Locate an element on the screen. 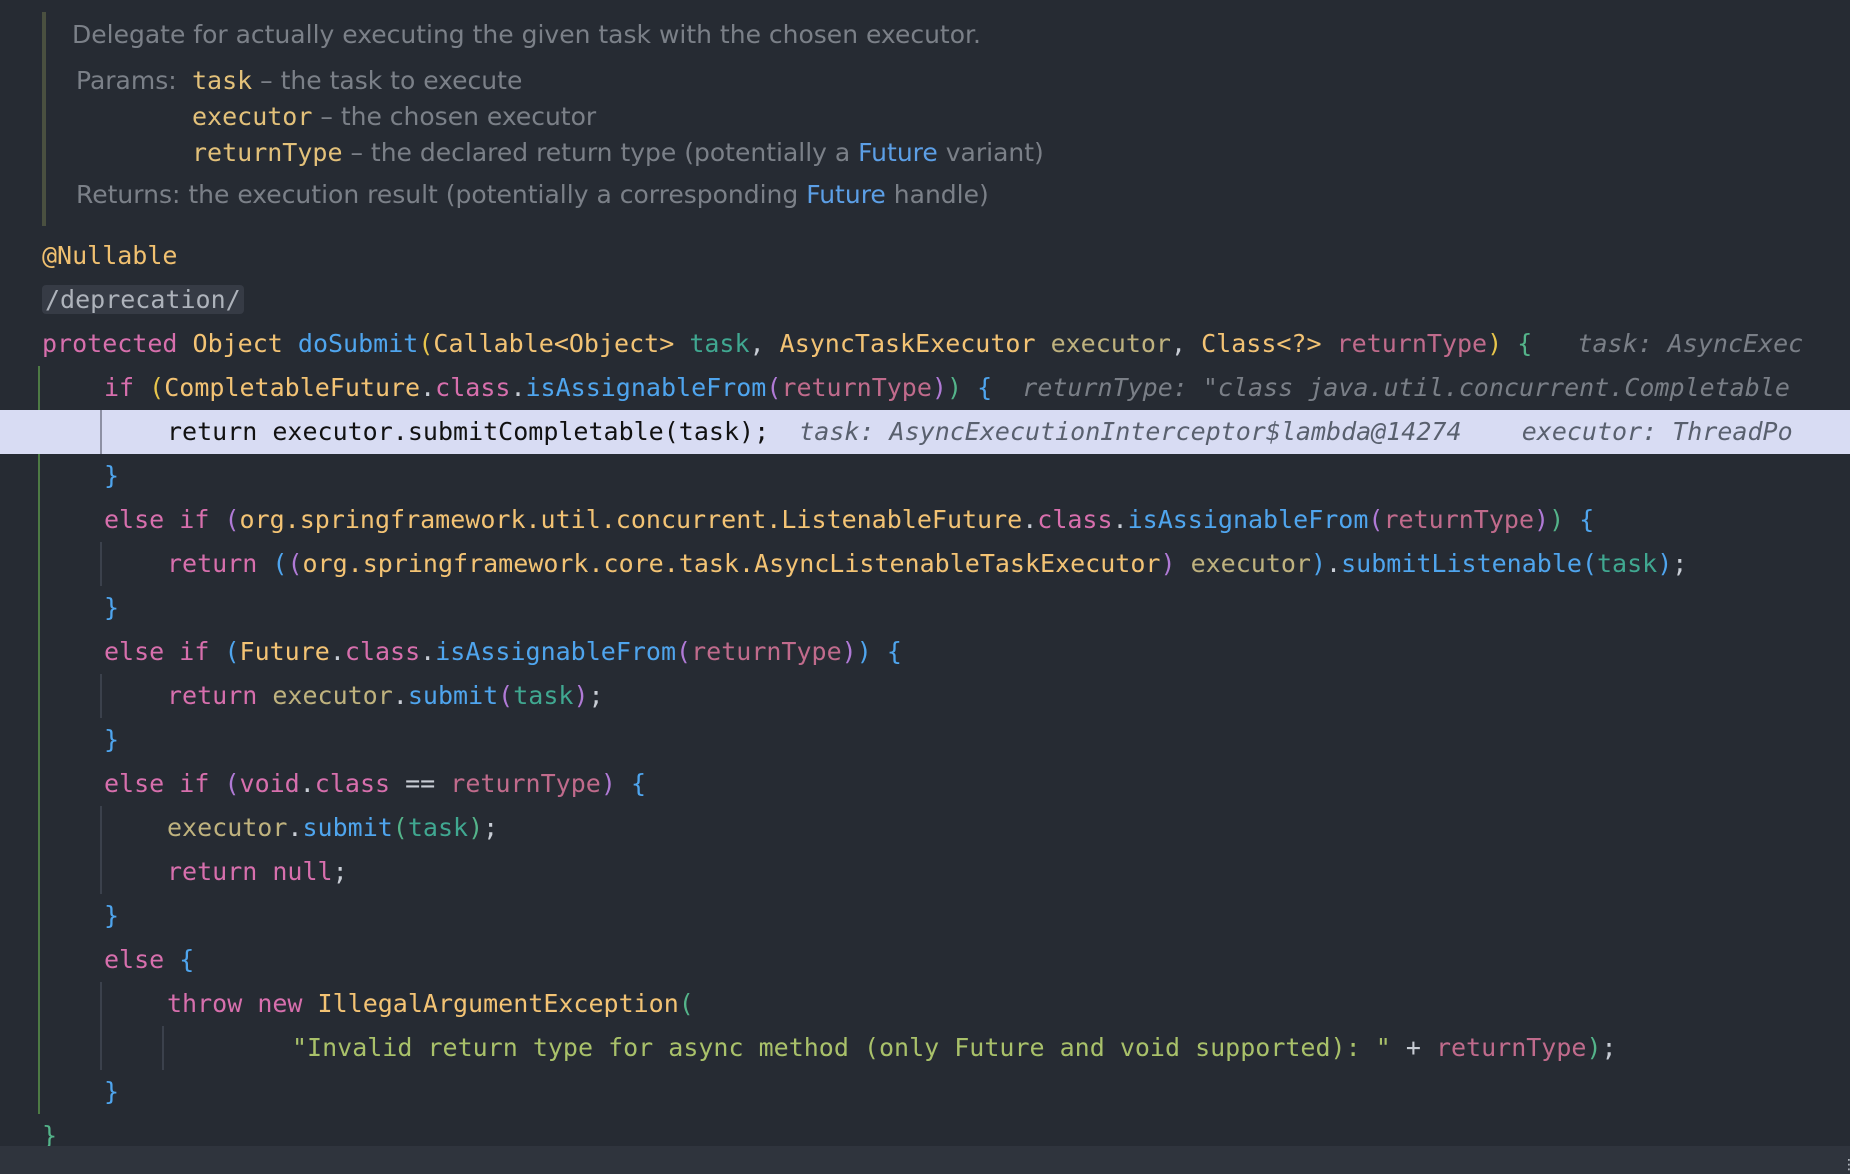 This screenshot has height=1174, width=1850. type-token: org.springframework.core.task. is located at coordinates (528, 563).